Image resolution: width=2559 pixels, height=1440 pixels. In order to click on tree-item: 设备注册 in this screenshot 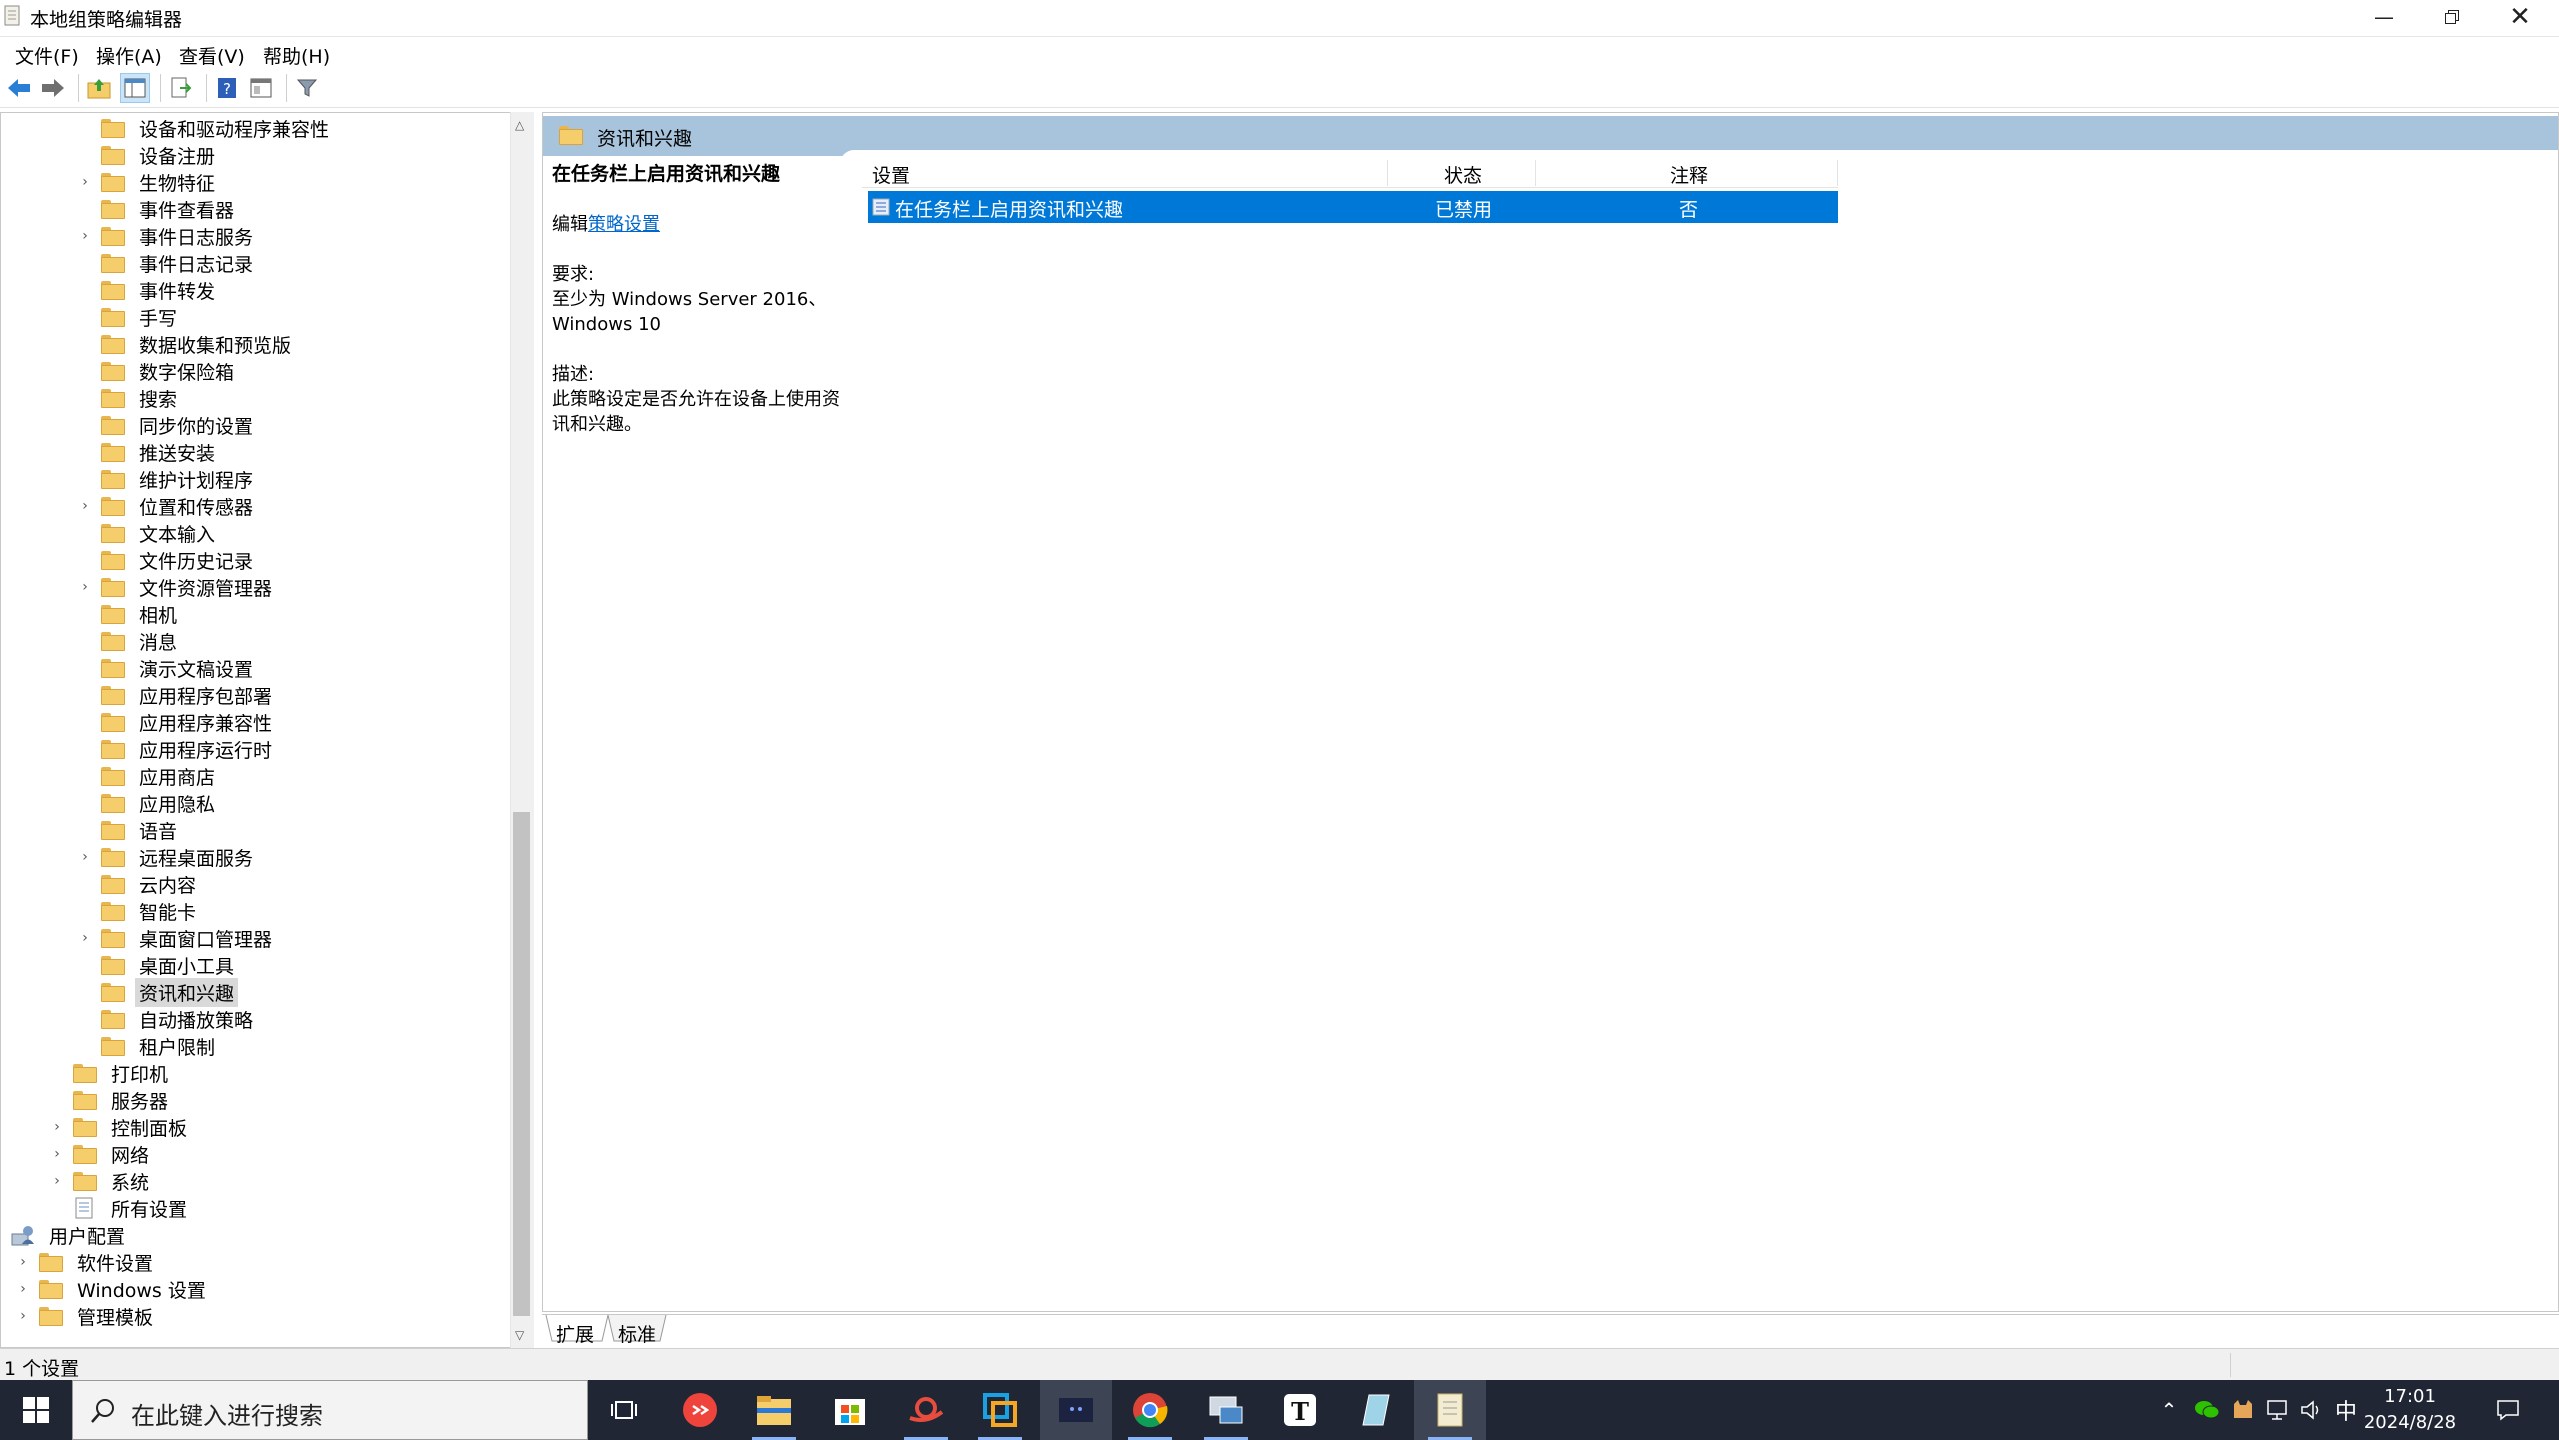, I will do `click(148, 155)`.